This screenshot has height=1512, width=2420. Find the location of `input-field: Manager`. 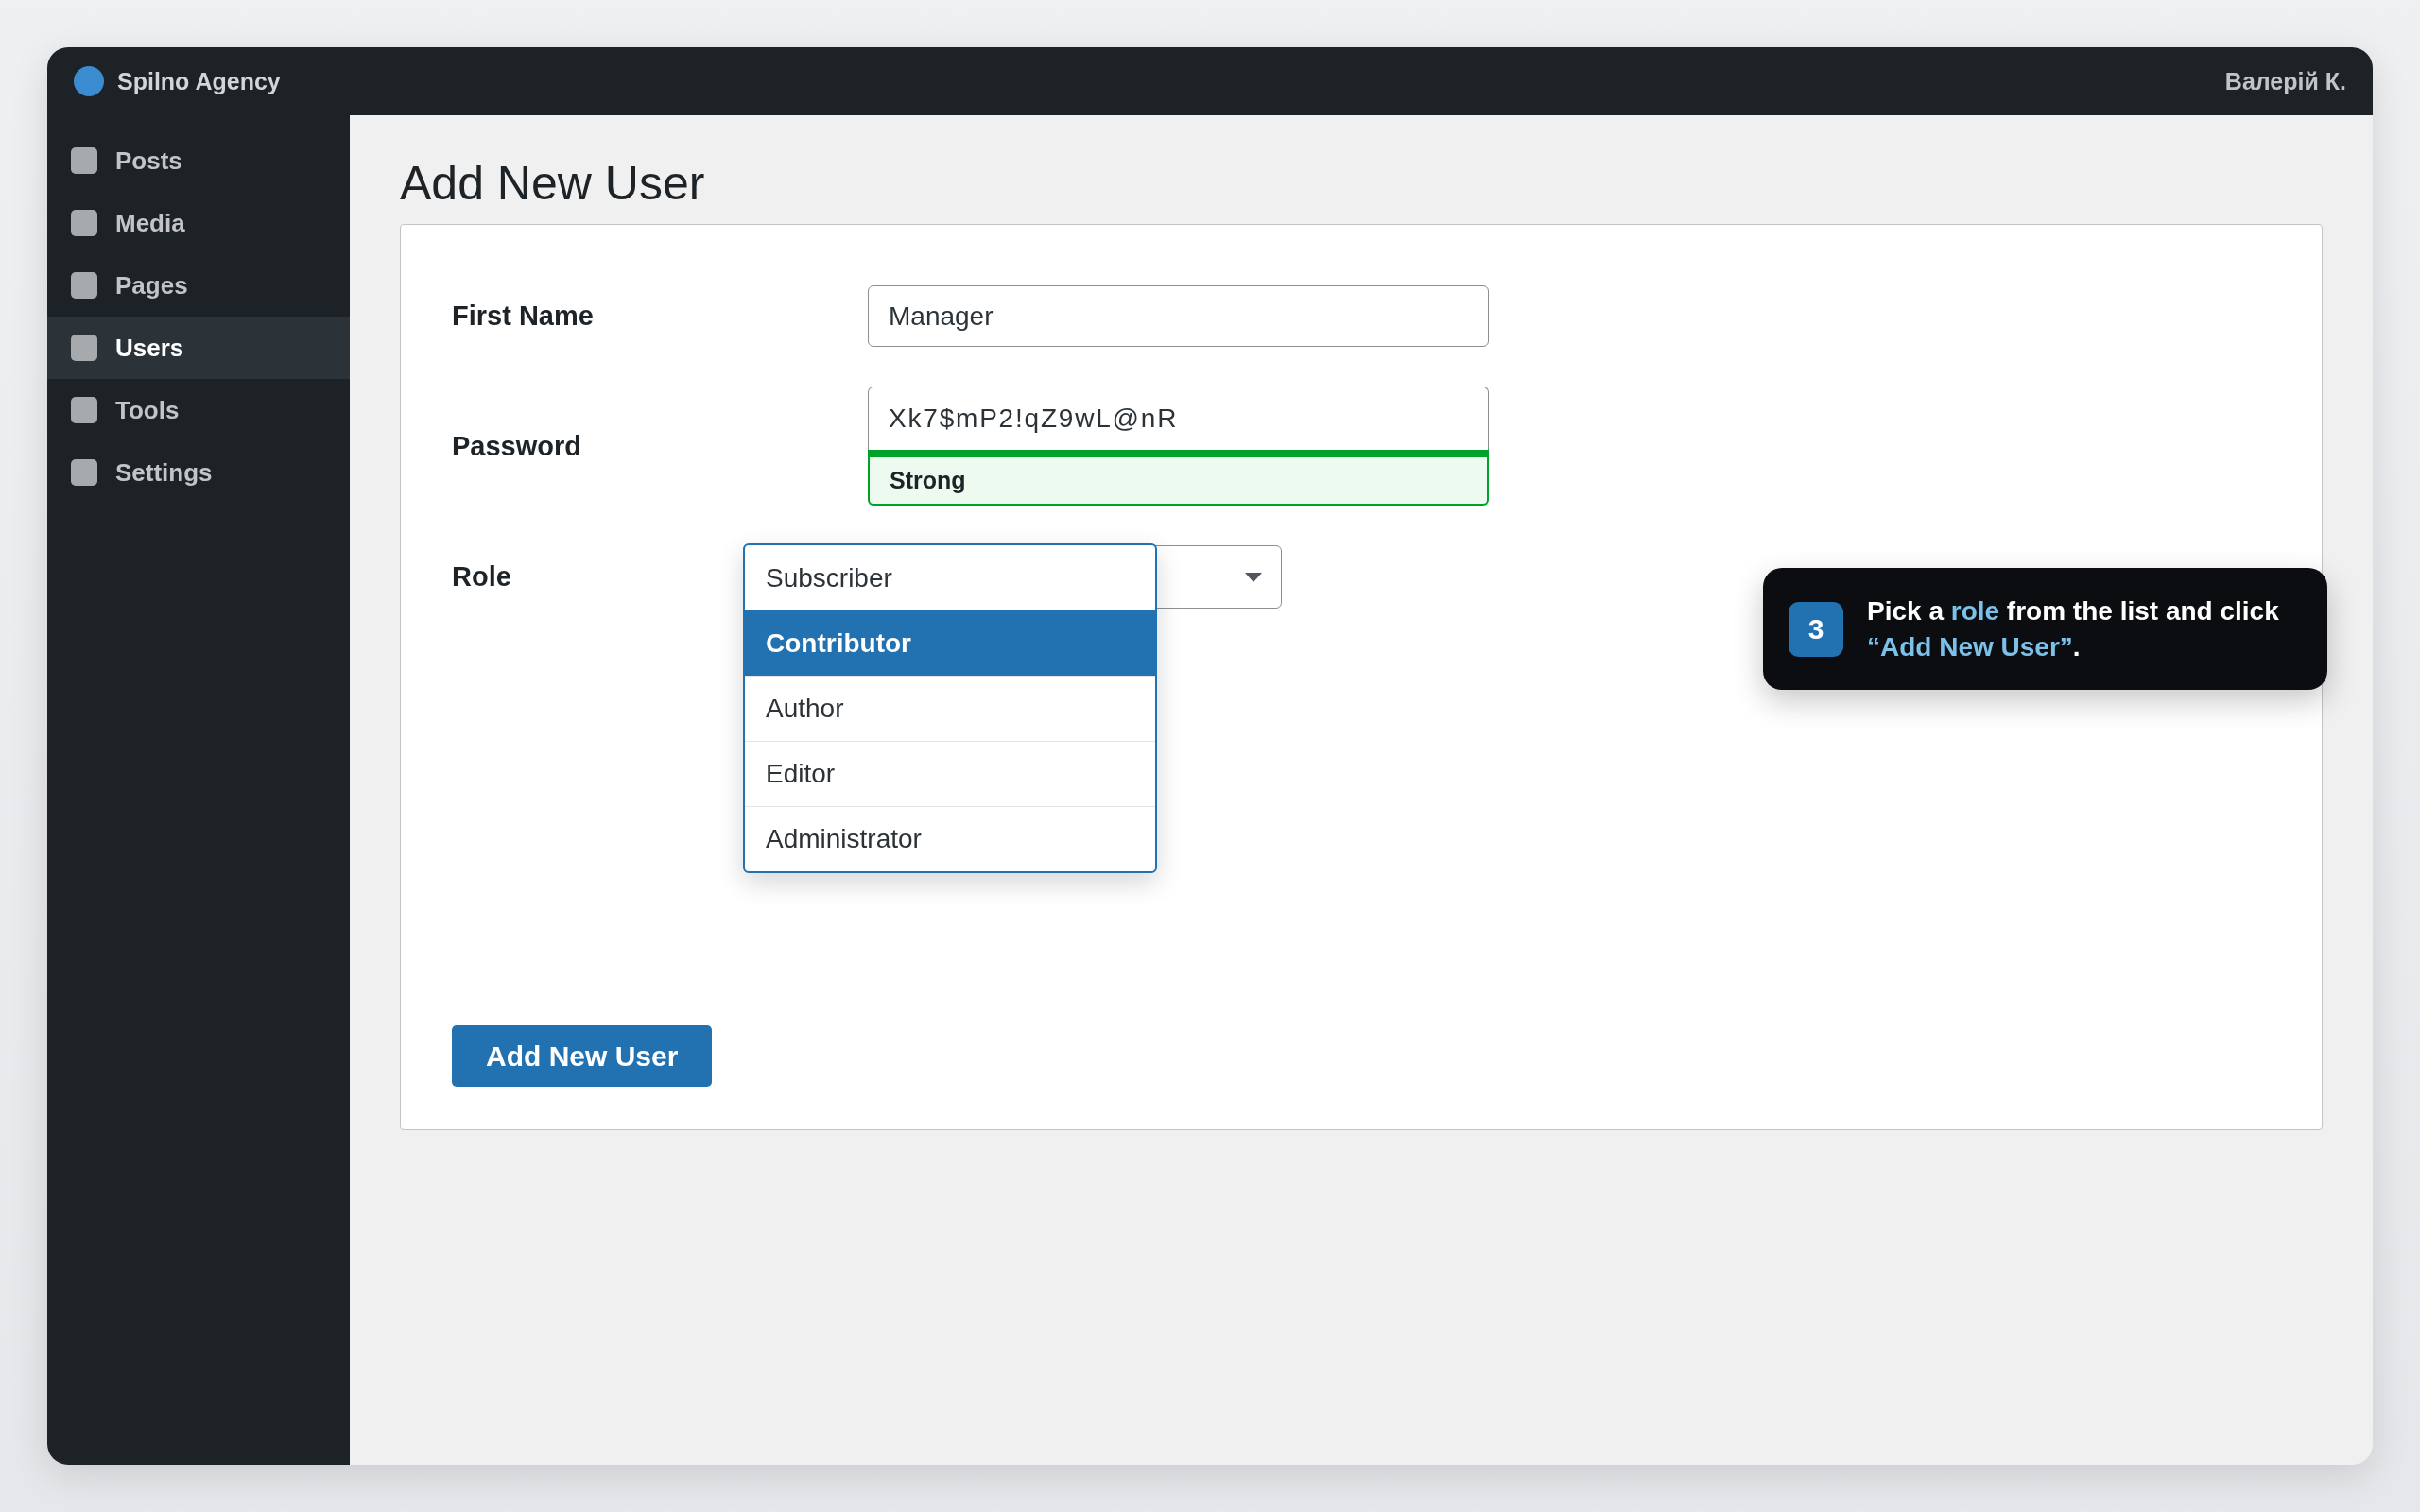

input-field: Manager is located at coordinates (1178, 316).